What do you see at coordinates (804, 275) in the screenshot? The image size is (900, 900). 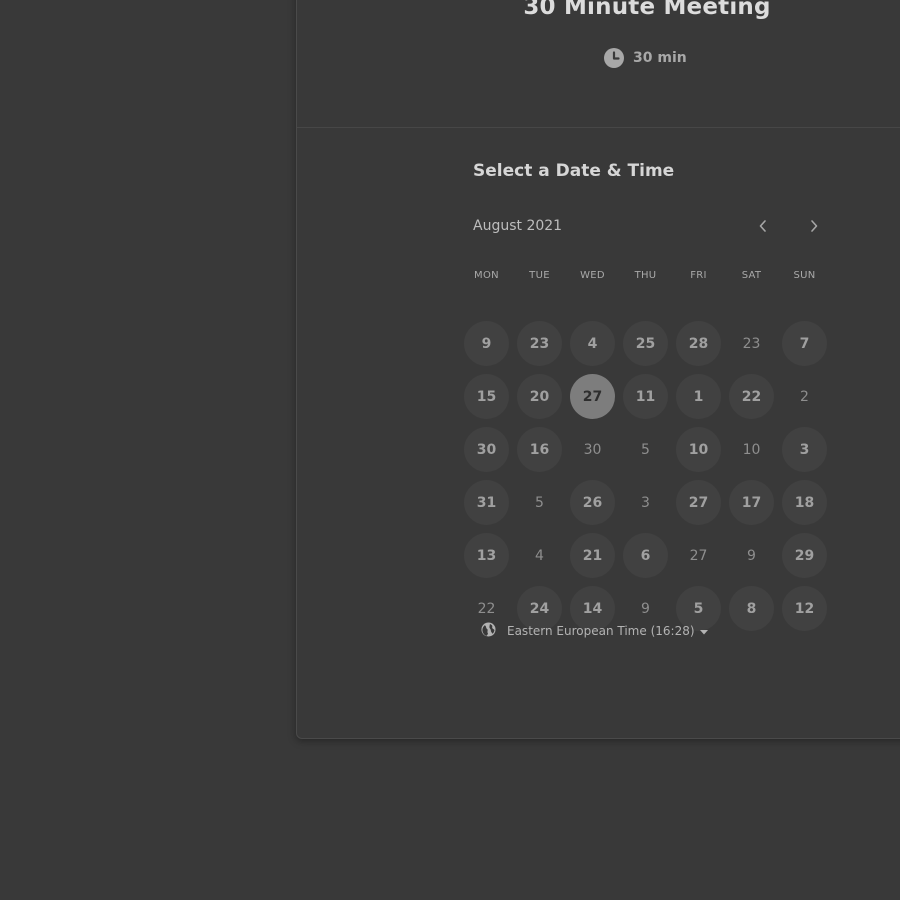 I see `weekday-header: SUN` at bounding box center [804, 275].